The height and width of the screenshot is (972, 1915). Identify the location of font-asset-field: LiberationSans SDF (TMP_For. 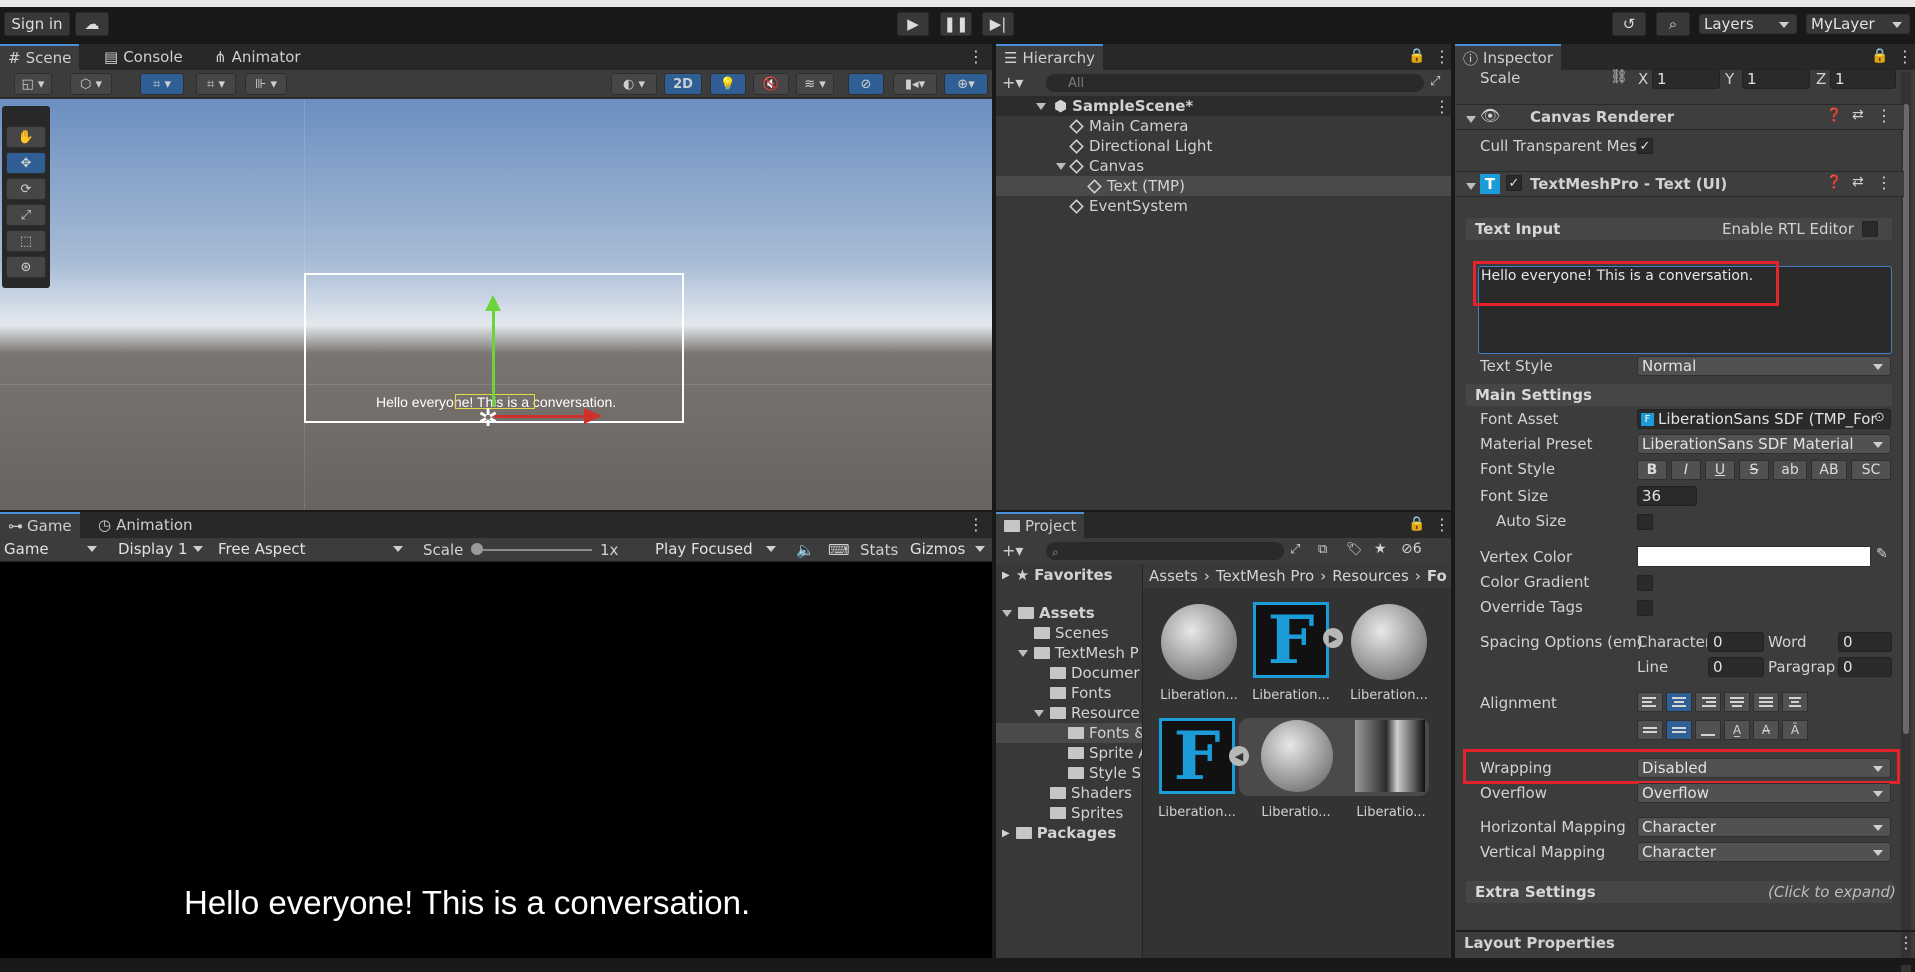
(1764, 419).